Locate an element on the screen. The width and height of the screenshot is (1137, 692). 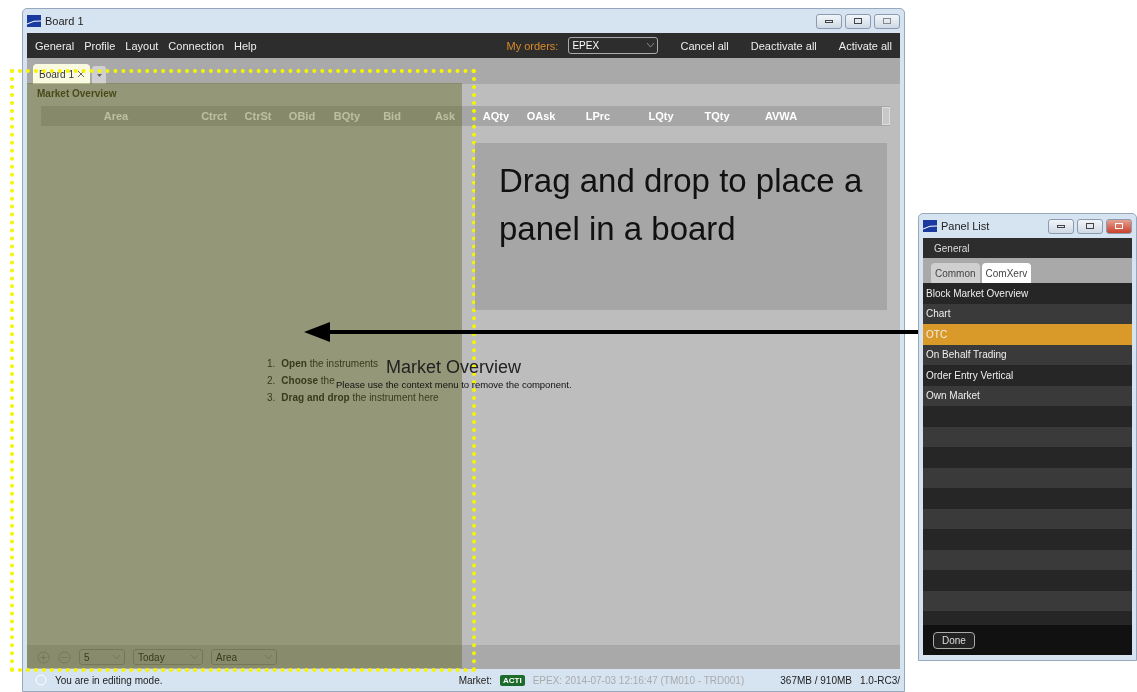
column-header: LQty is located at coordinates (661, 116).